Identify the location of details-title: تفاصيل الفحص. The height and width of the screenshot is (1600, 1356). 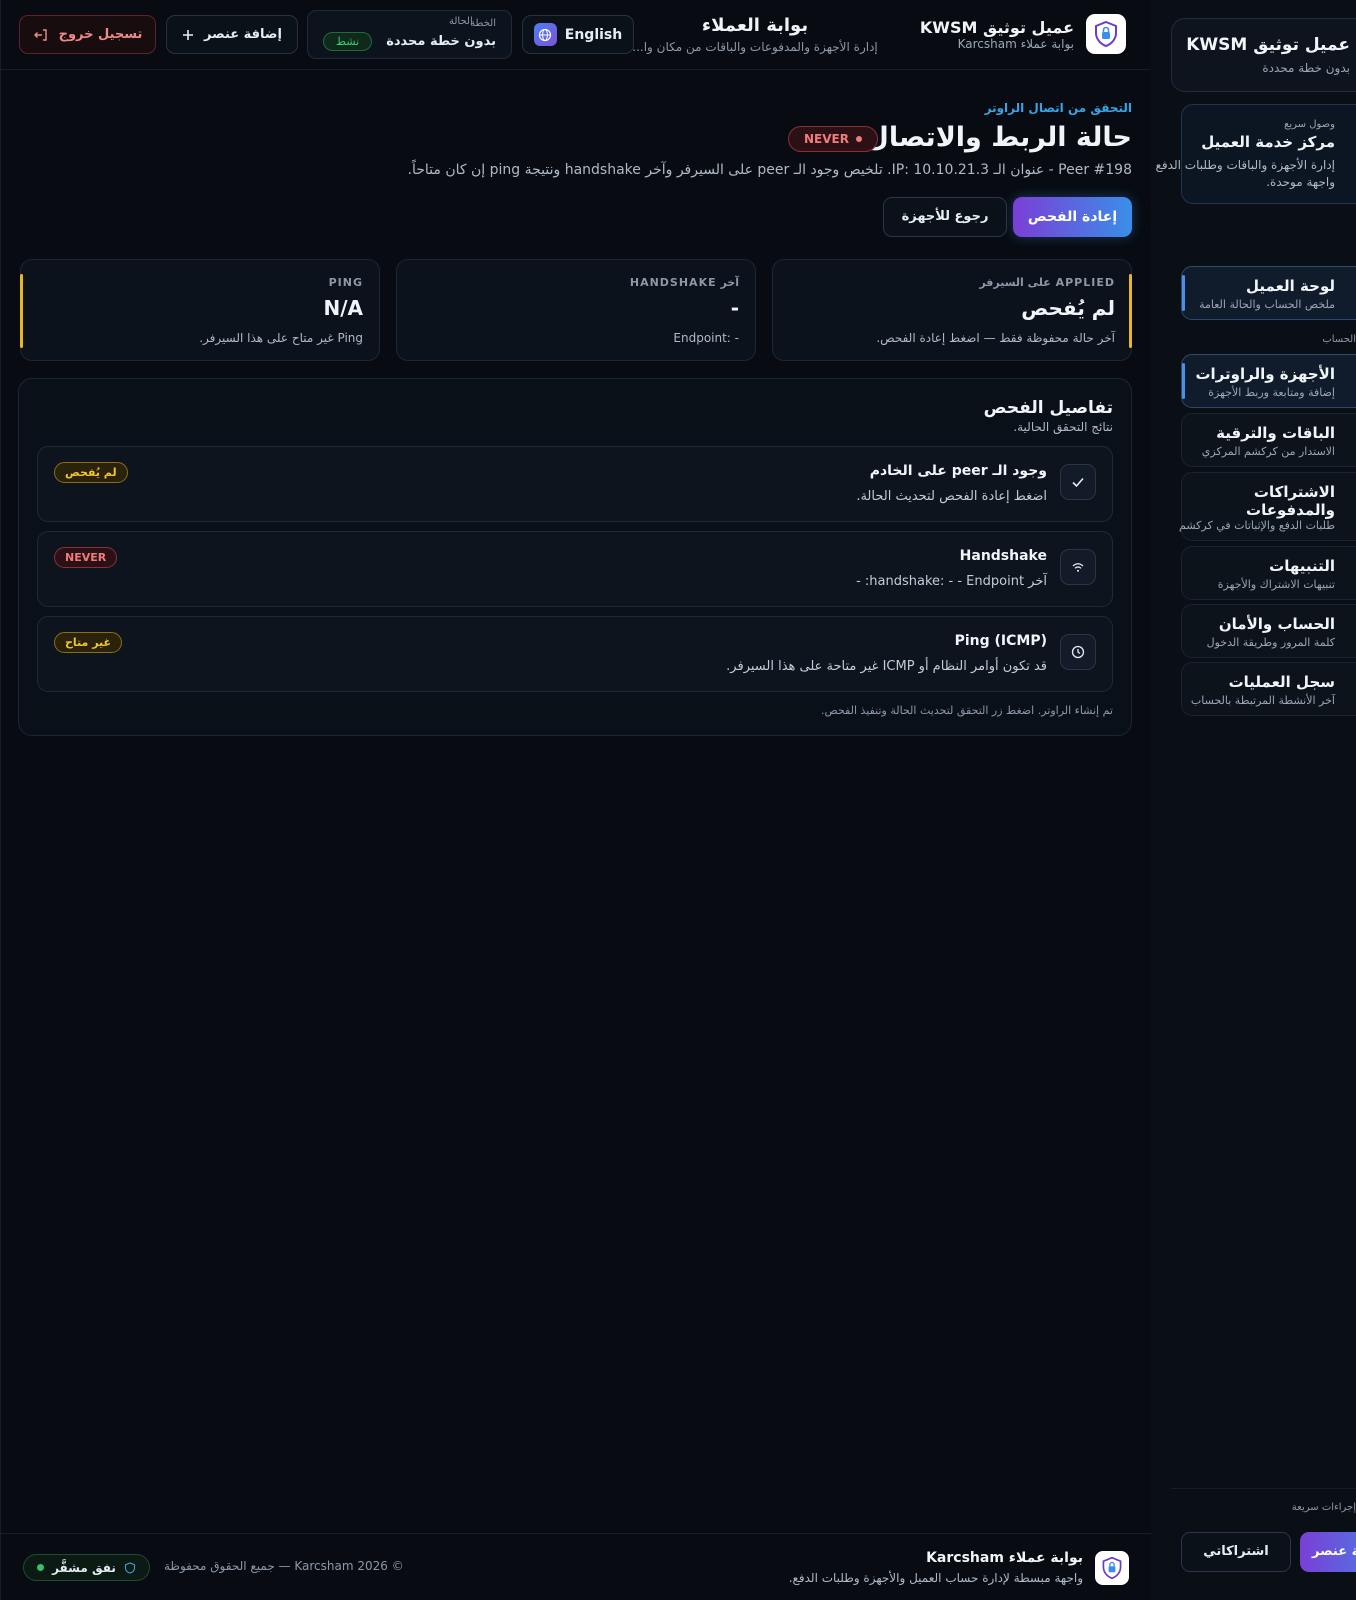
(1048, 408).